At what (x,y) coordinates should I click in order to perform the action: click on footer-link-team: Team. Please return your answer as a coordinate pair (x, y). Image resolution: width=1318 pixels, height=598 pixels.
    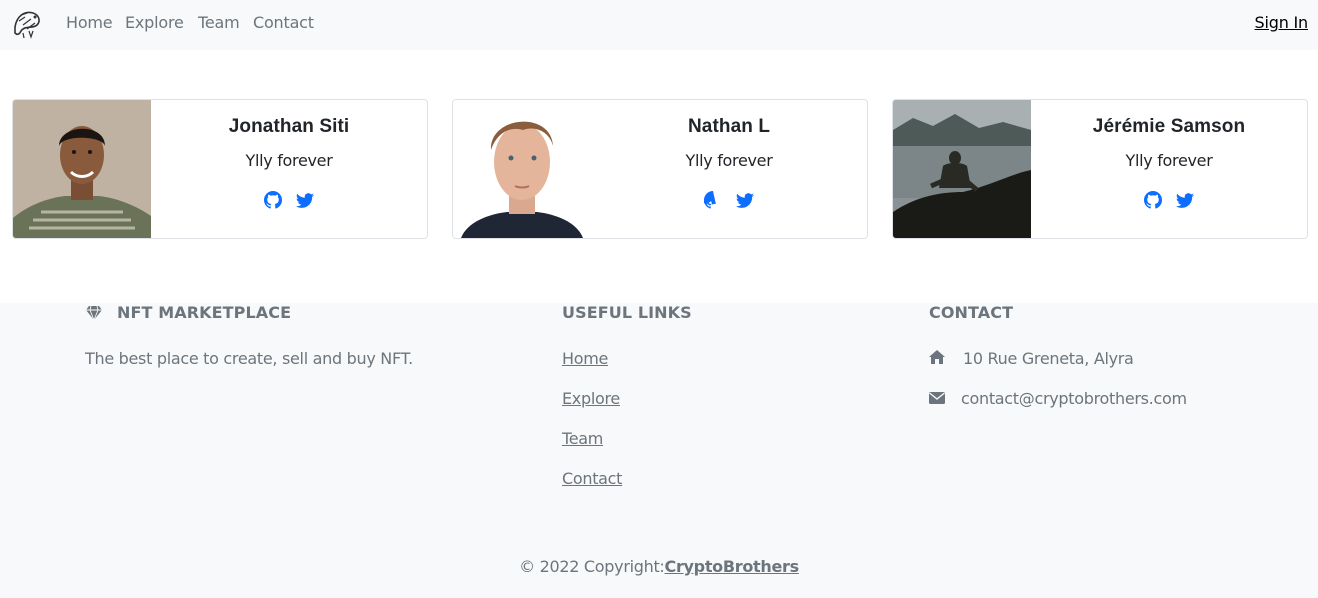
    Looking at the image, I should click on (582, 438).